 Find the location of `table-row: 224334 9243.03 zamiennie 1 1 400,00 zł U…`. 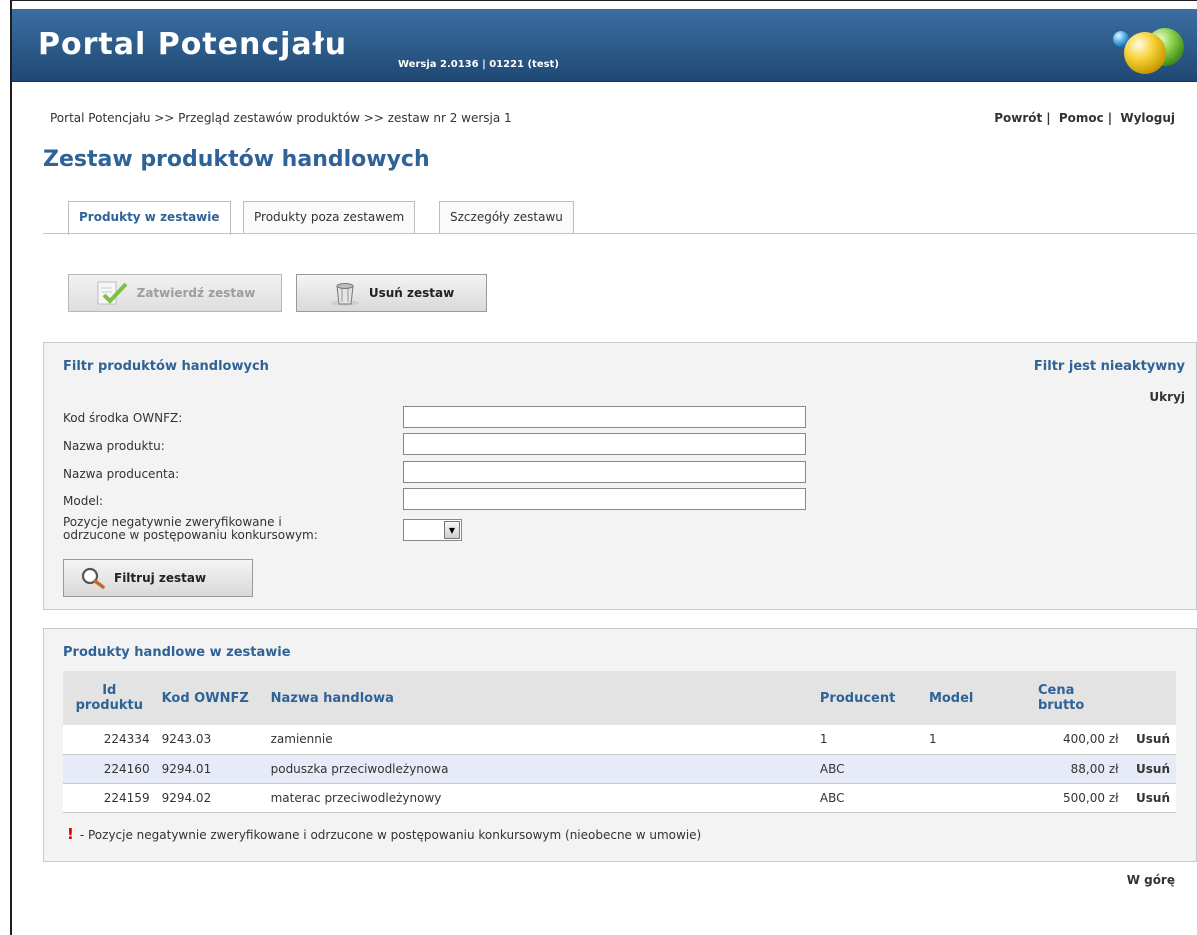

table-row: 224334 9243.03 zamiennie 1 1 400,00 zł U… is located at coordinates (619, 740).